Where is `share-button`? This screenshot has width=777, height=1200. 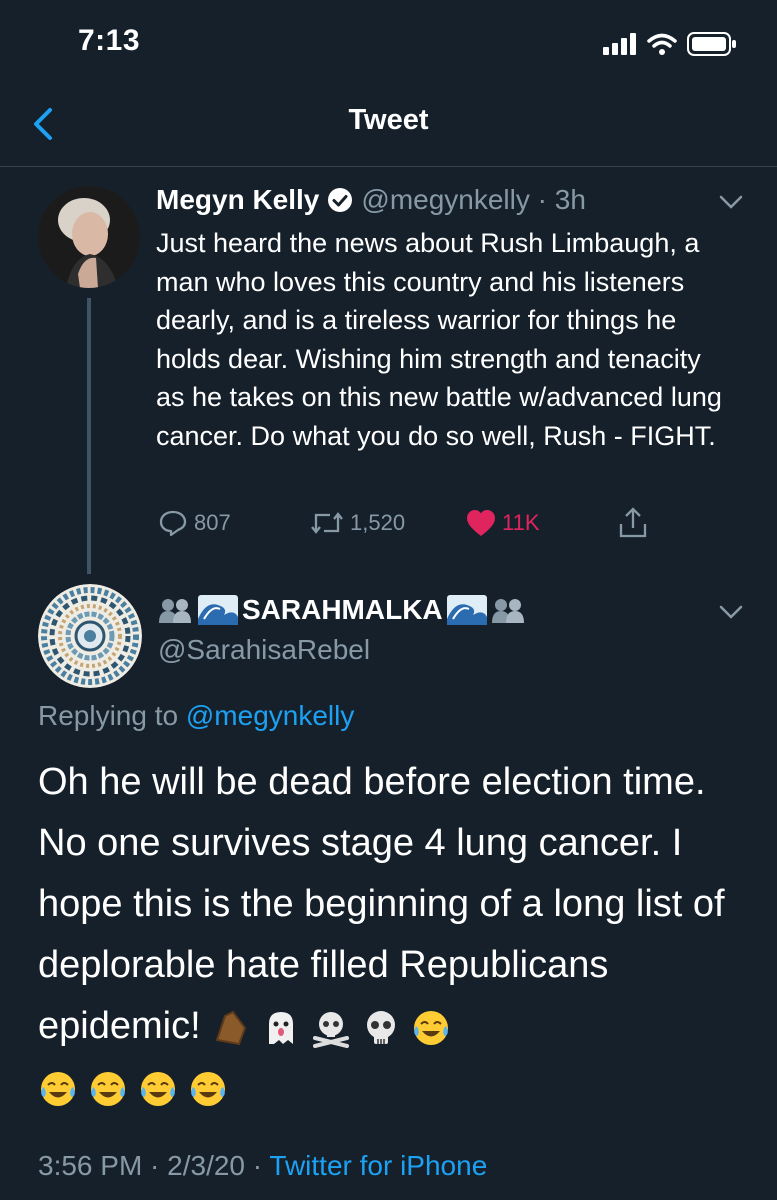
share-button is located at coordinates (633, 523).